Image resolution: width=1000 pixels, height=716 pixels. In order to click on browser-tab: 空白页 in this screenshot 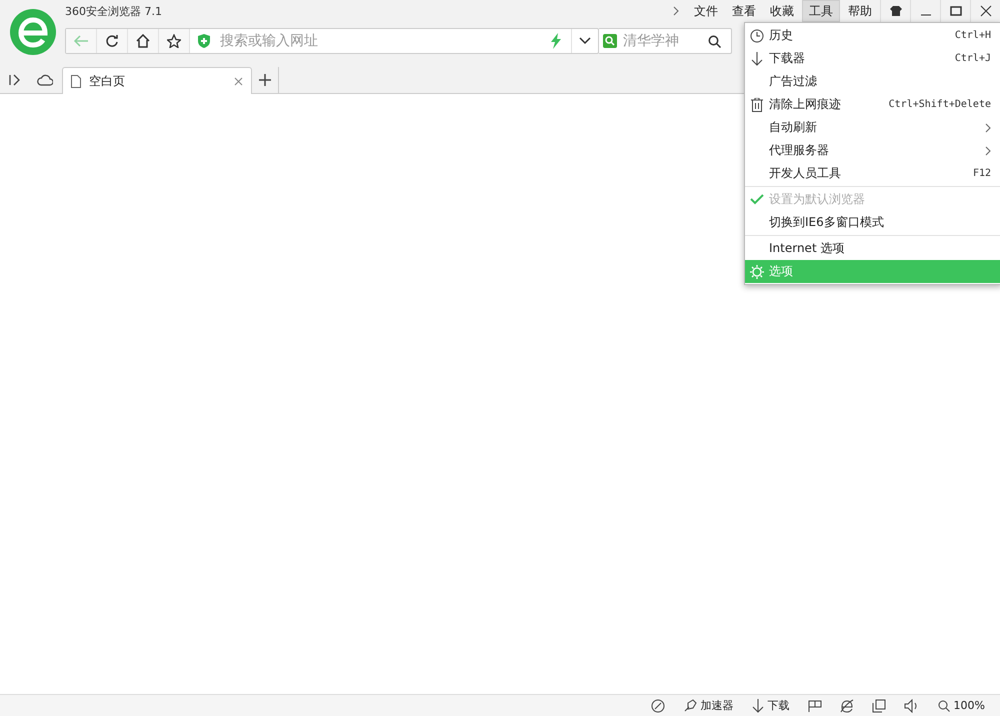, I will do `click(157, 80)`.